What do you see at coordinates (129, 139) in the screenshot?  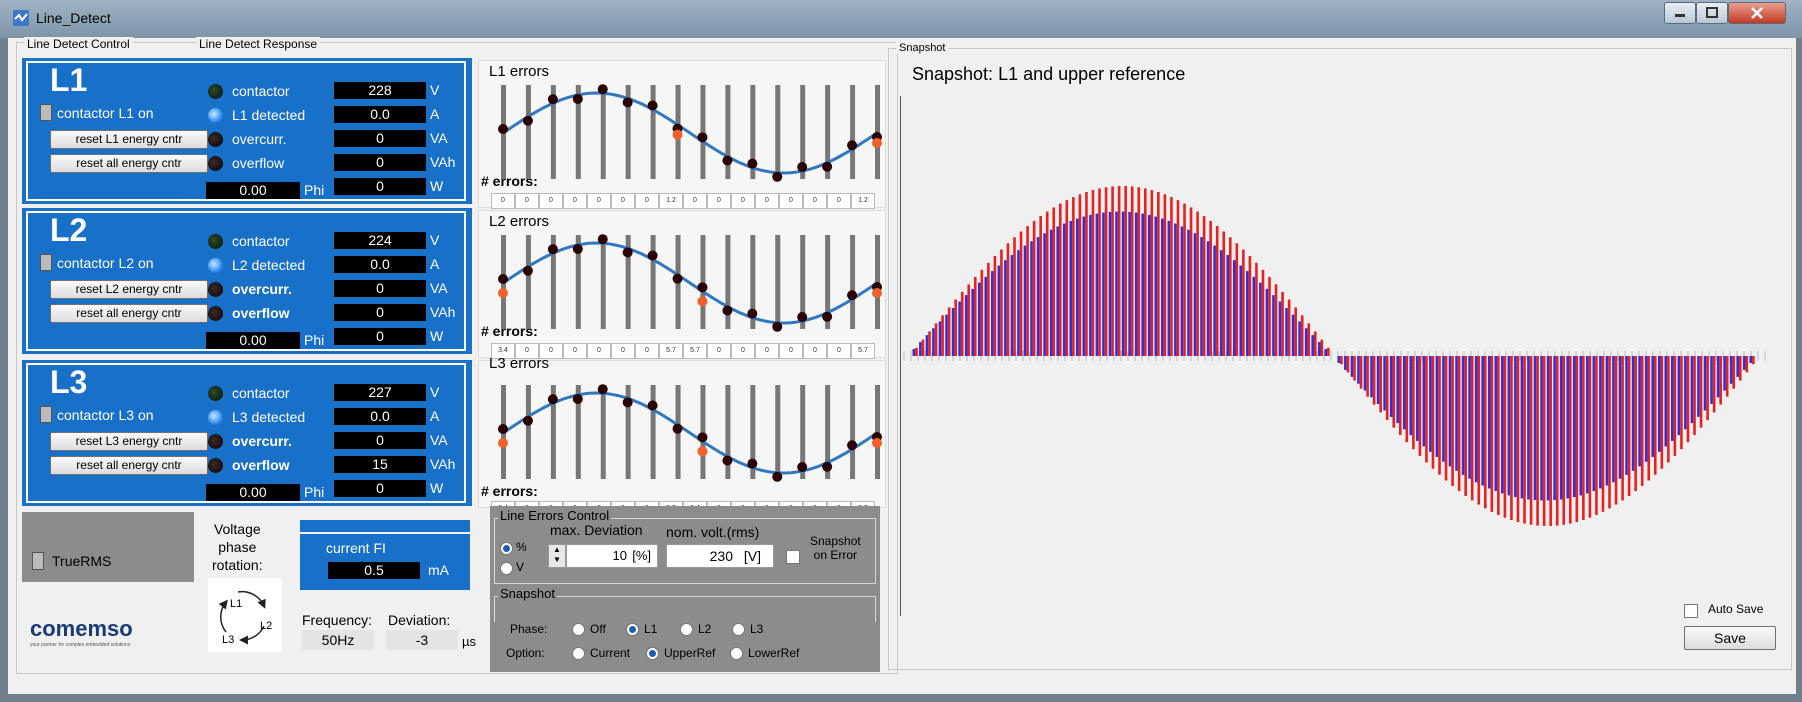 I see `reset-energy-button: reset L1 energy cntr` at bounding box center [129, 139].